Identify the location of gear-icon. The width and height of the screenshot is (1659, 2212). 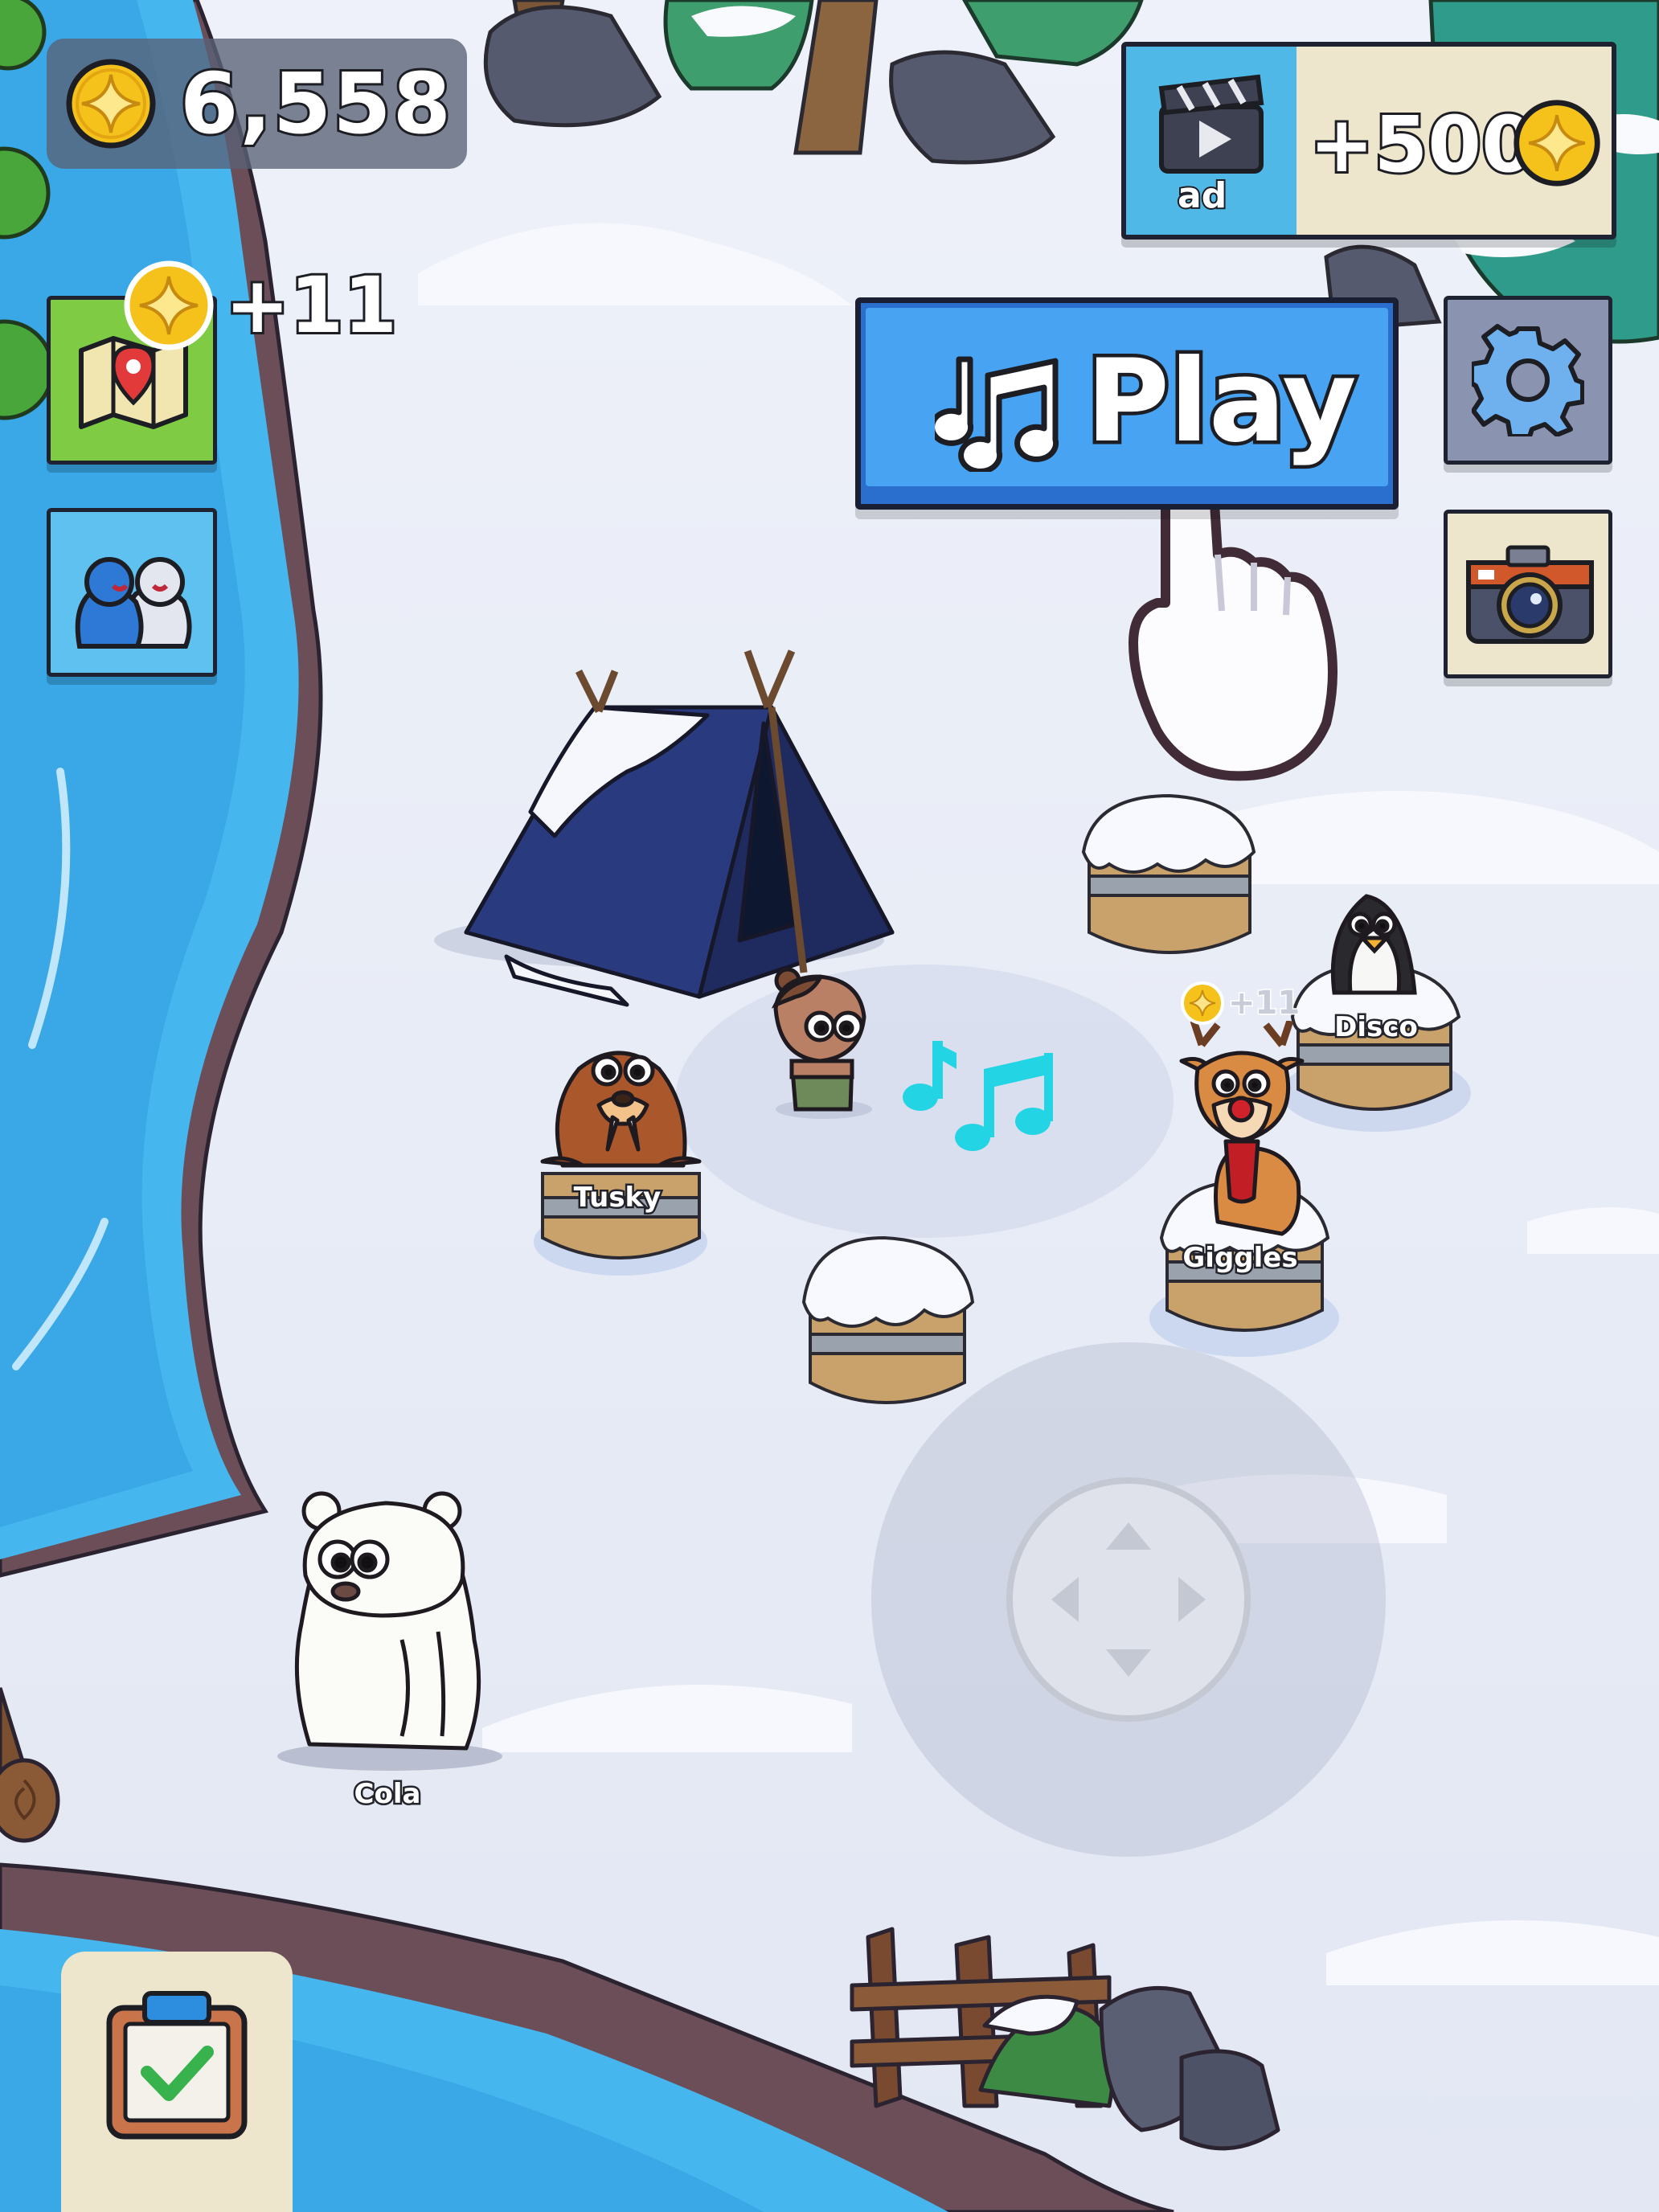
(1528, 380).